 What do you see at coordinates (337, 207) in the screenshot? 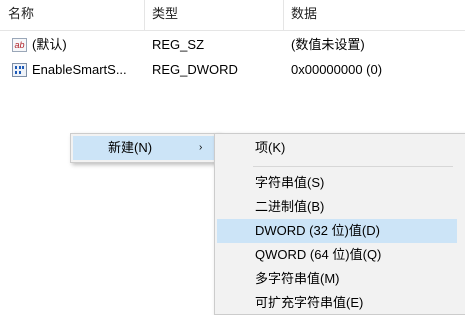
I see `menu-item-binary-value: 二进制值(B)` at bounding box center [337, 207].